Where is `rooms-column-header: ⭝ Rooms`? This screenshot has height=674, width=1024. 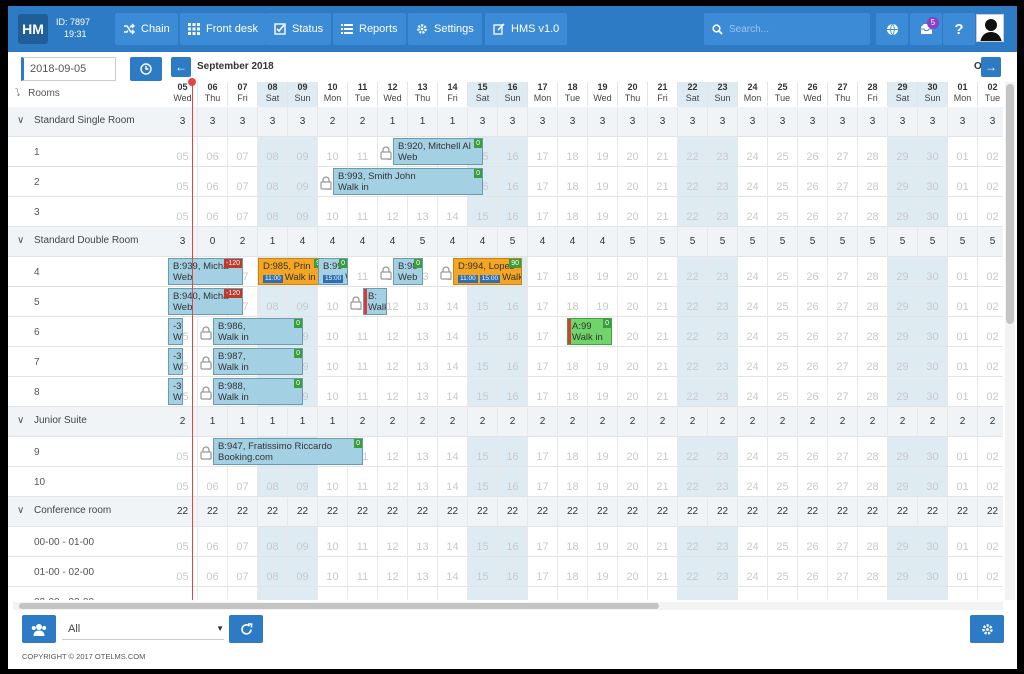 rooms-column-header: ⭝ Rooms is located at coordinates (37, 93).